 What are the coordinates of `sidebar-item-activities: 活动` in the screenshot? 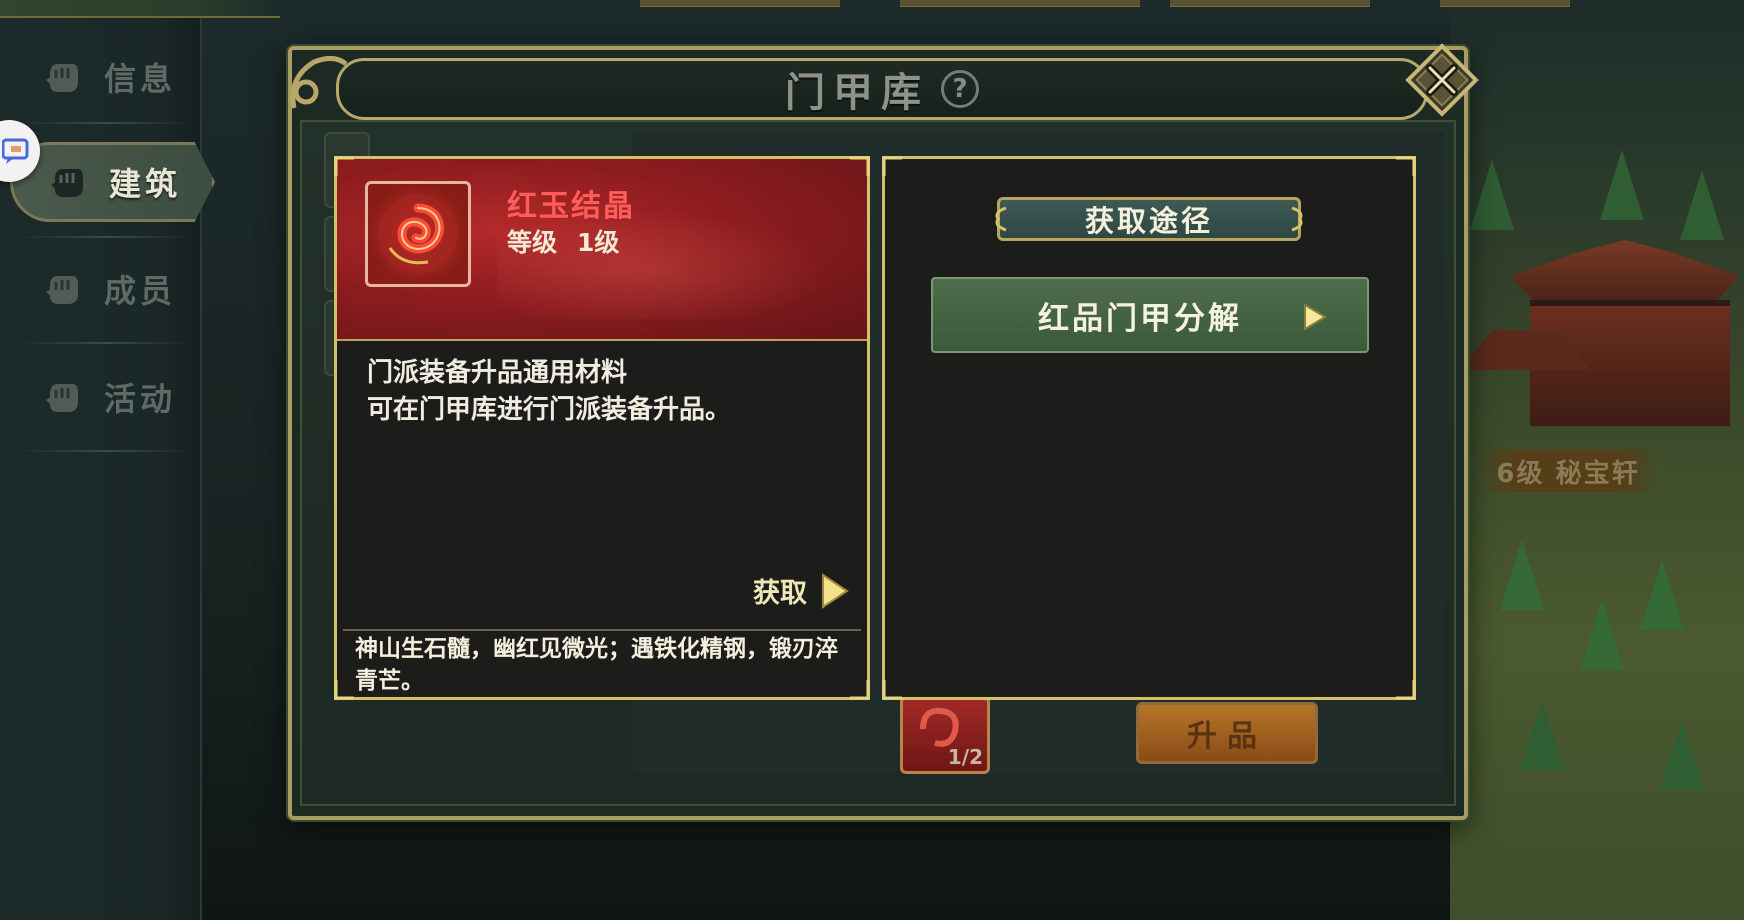 It's located at (115, 397).